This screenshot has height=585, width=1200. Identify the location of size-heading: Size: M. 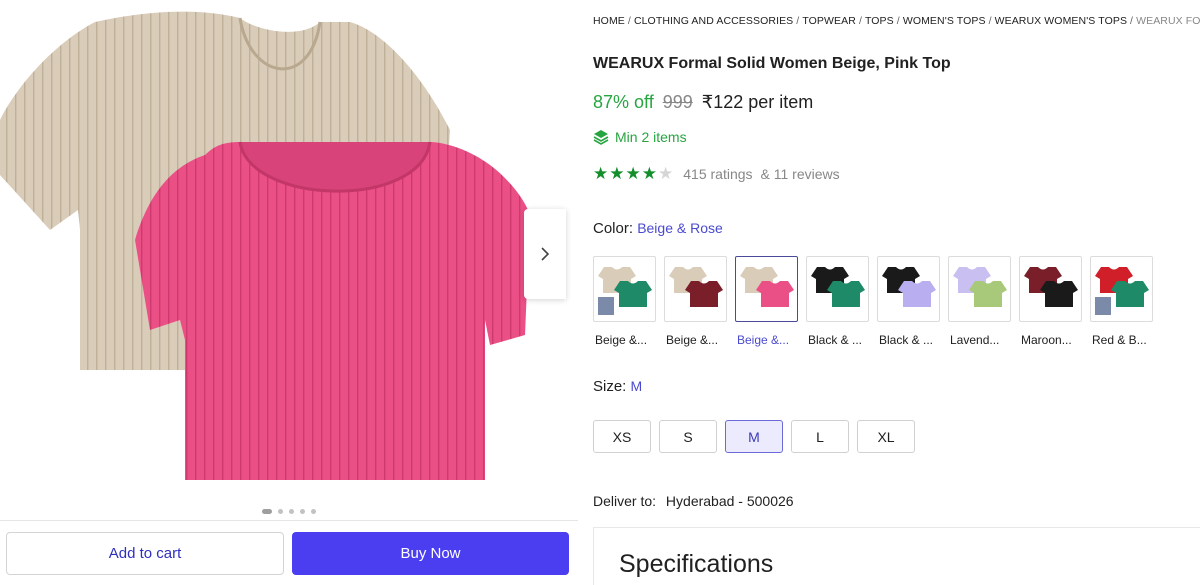
(617, 386).